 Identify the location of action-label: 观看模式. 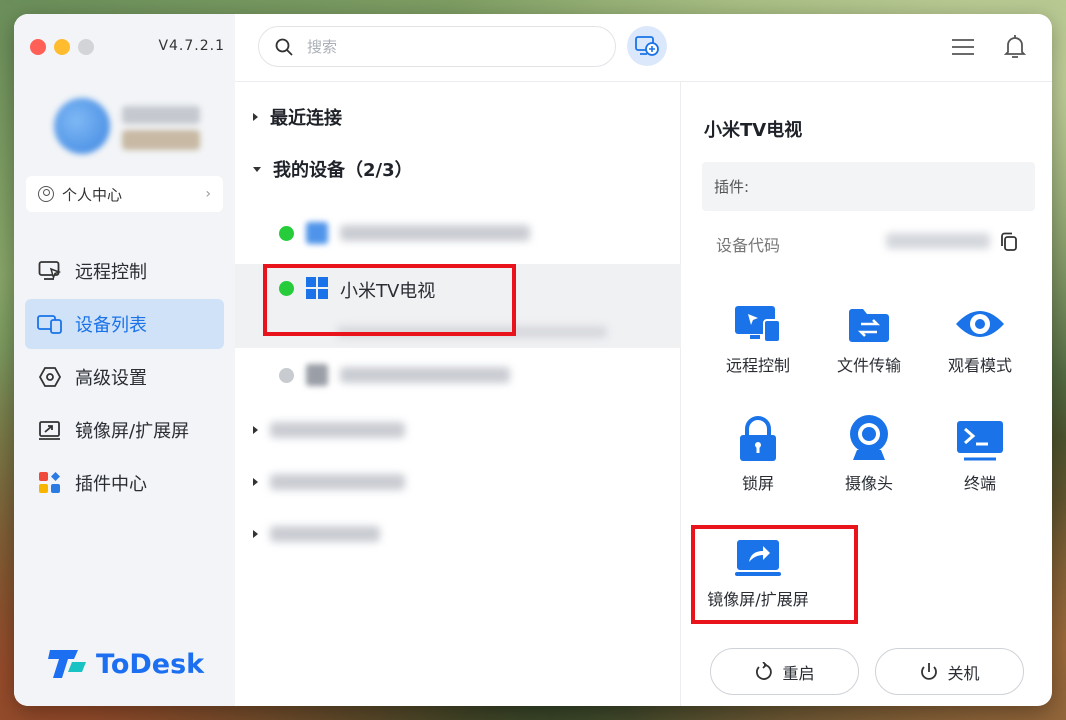
(979, 365).